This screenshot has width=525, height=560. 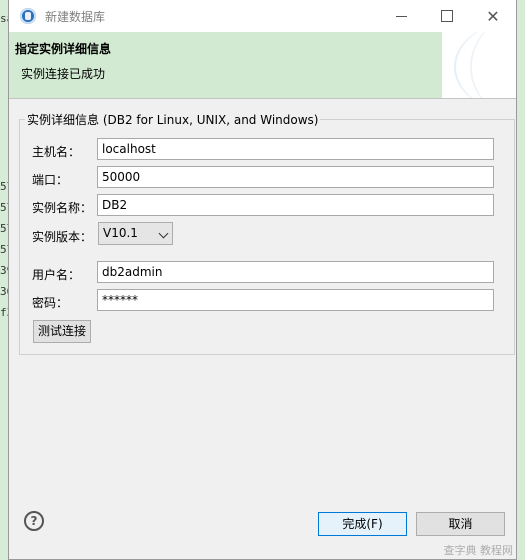 I want to click on instance-version-label: 实例版本：, so click(x=62, y=237).